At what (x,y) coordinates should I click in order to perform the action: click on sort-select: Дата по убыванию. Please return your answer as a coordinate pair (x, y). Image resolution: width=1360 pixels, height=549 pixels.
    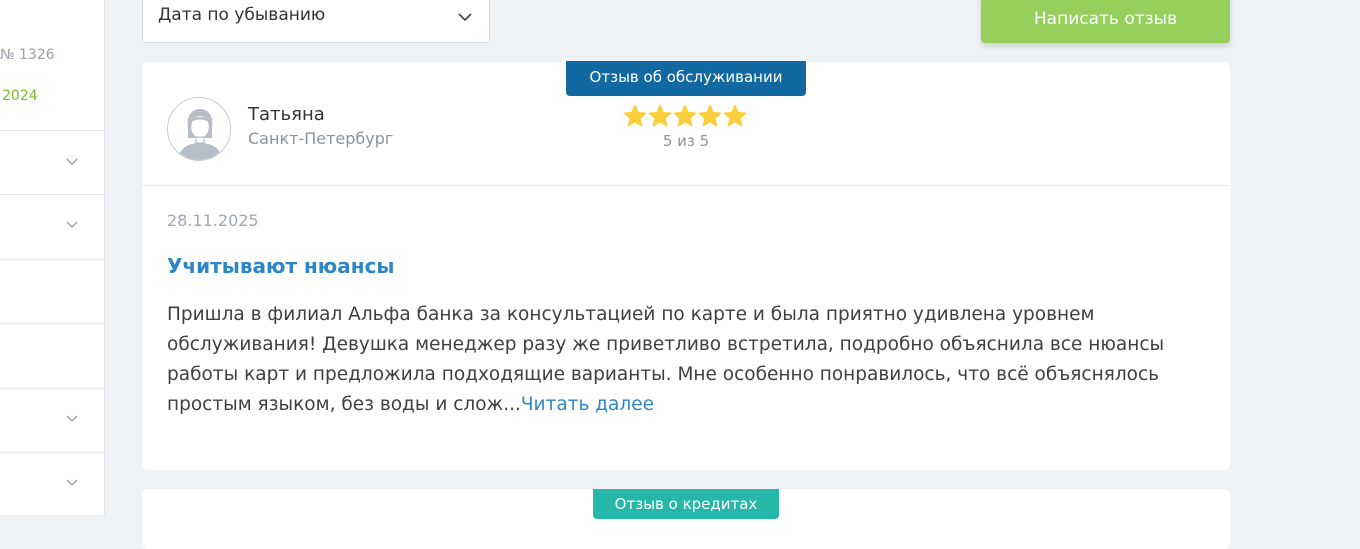
    Looking at the image, I should click on (316, 21).